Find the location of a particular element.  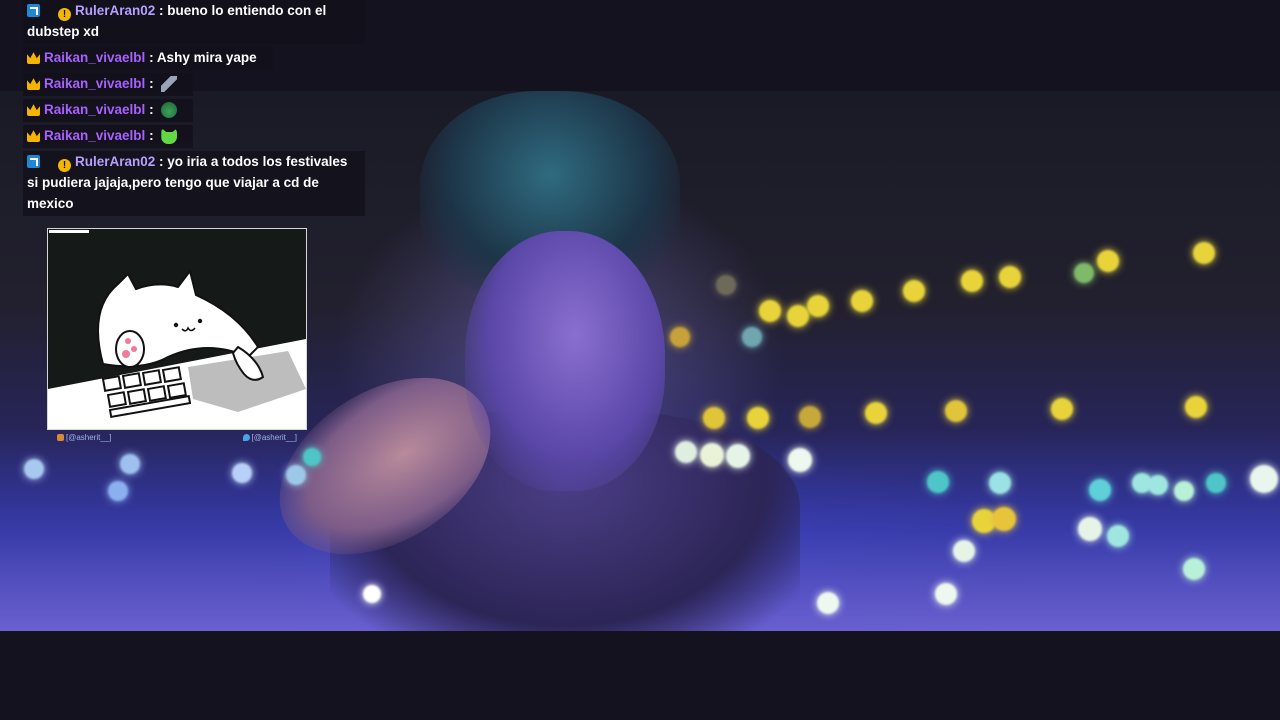

bongo-cat-overlay is located at coordinates (177, 329).